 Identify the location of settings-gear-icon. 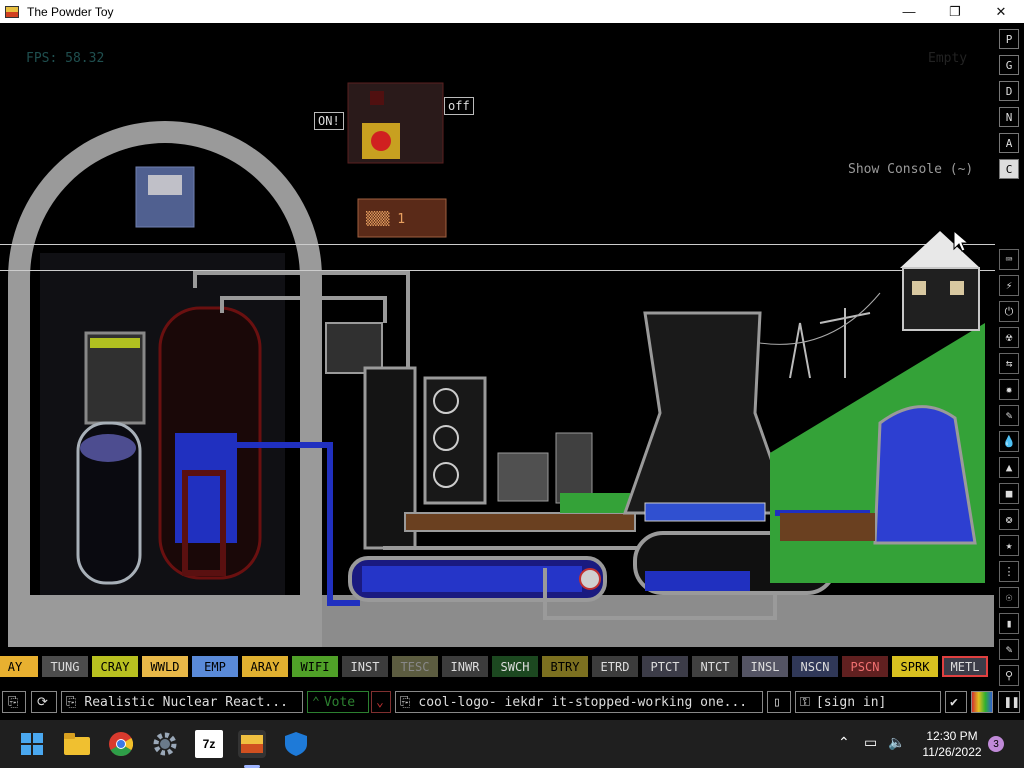
(165, 744).